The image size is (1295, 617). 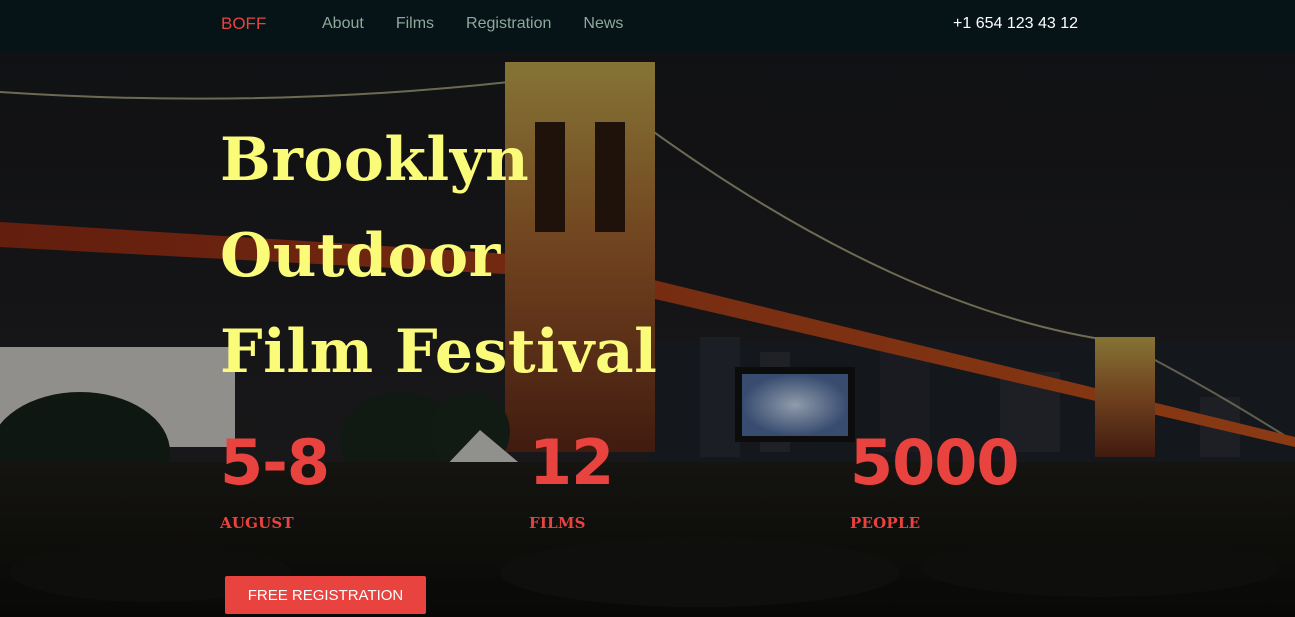 I want to click on stat-people: 5000 PEOPLE, so click(x=935, y=479).